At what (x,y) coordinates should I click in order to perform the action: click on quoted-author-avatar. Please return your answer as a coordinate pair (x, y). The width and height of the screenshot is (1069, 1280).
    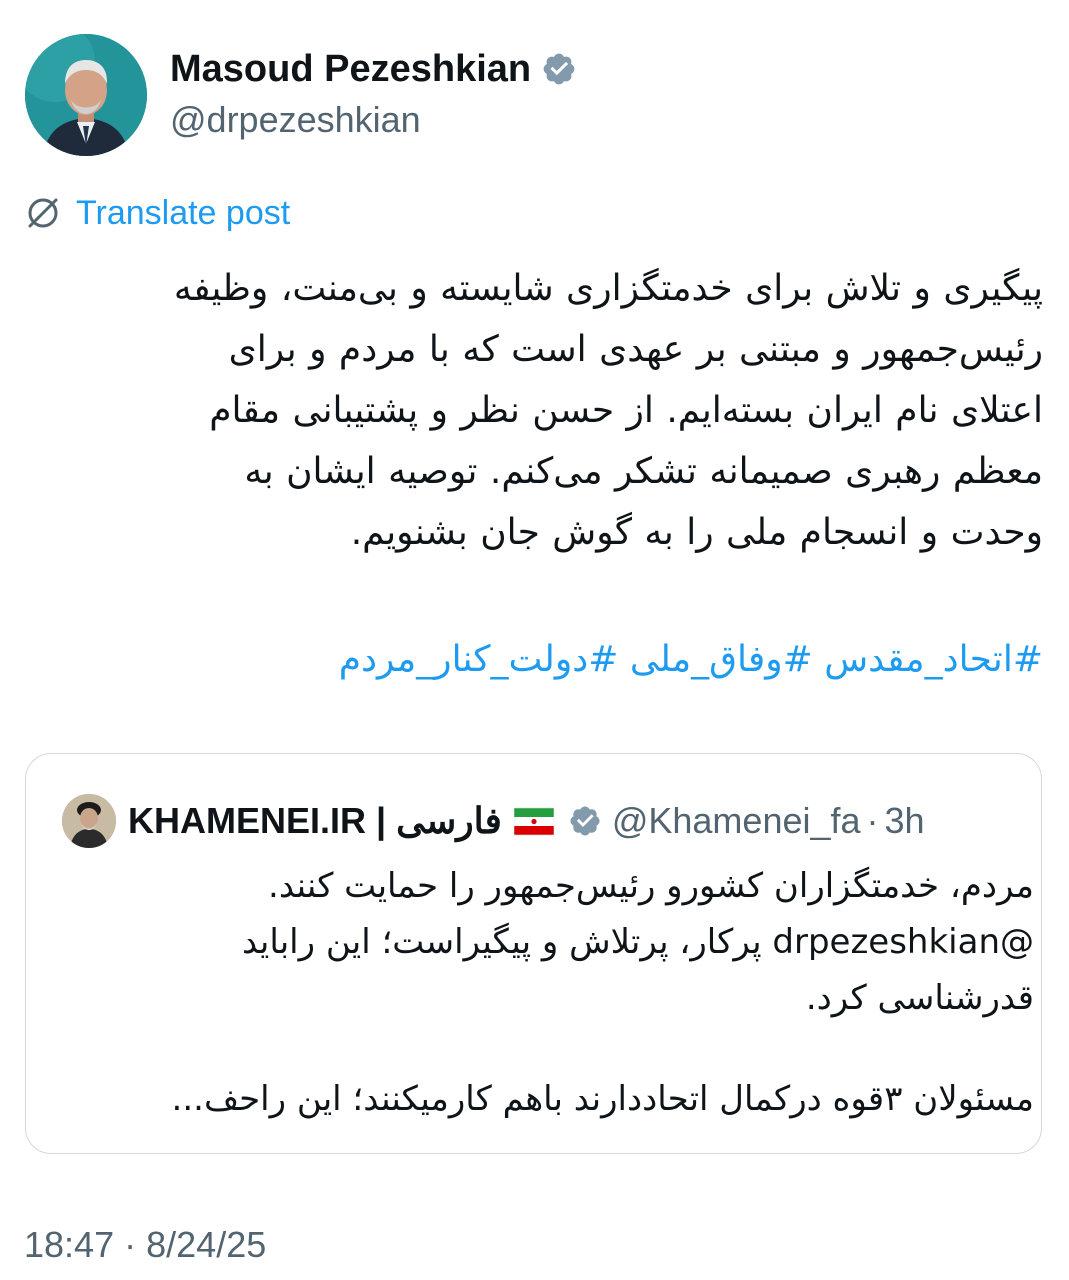
    Looking at the image, I should click on (89, 821).